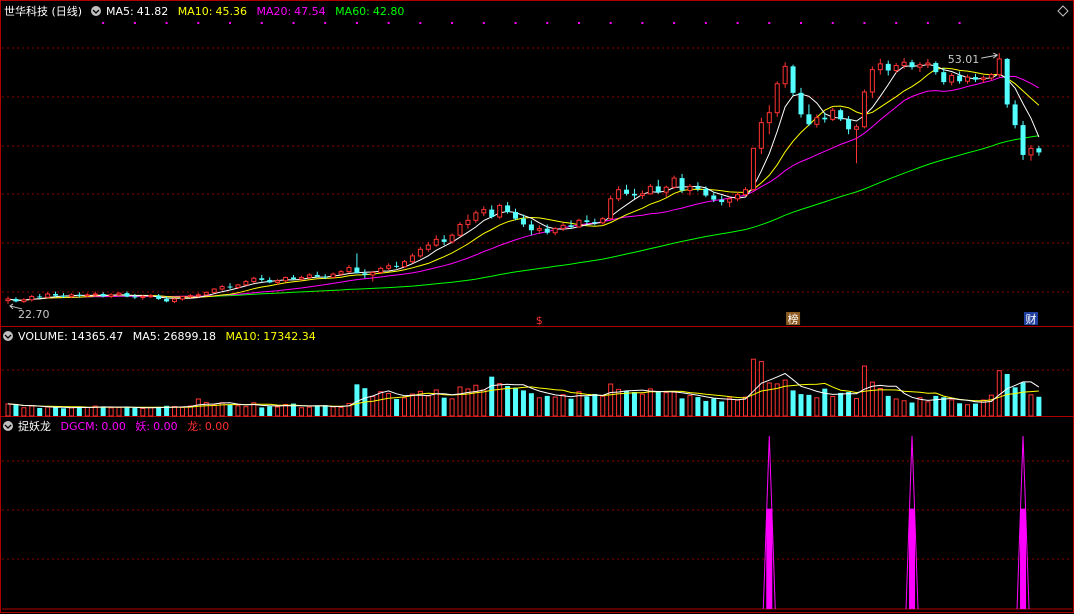 The height and width of the screenshot is (614, 1074). What do you see at coordinates (43, 336) in the screenshot?
I see `volume-label: VOLUME:` at bounding box center [43, 336].